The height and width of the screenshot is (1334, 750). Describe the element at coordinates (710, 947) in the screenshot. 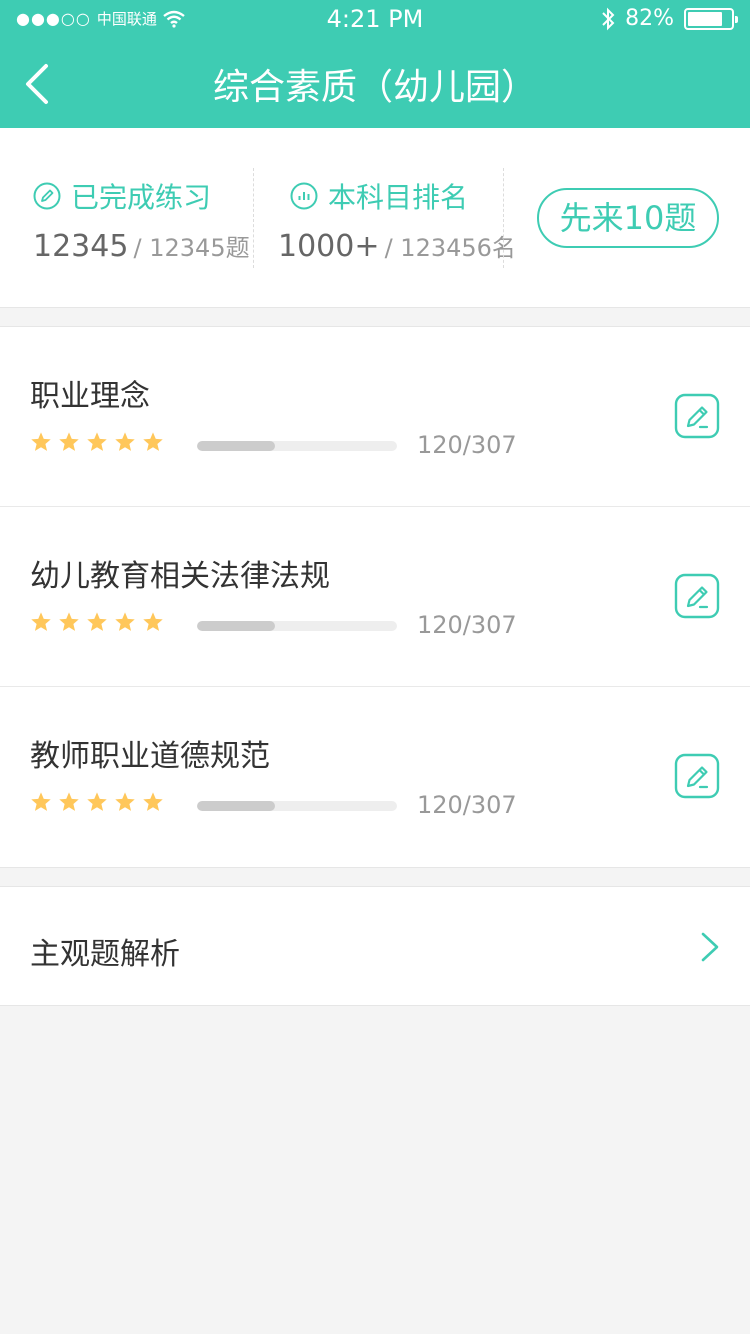

I see `chevron-right-icon` at that location.